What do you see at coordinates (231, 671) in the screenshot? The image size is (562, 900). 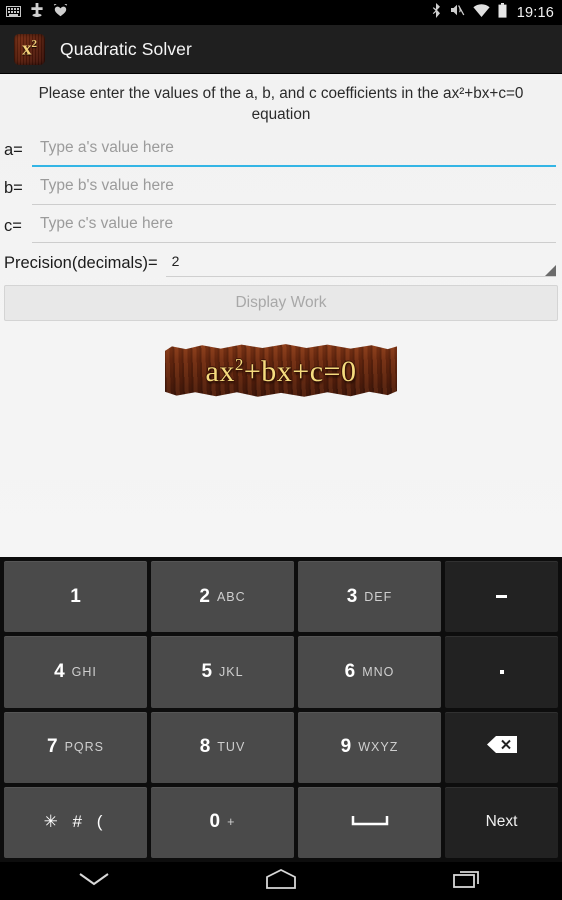 I see `key-letters: JKL` at bounding box center [231, 671].